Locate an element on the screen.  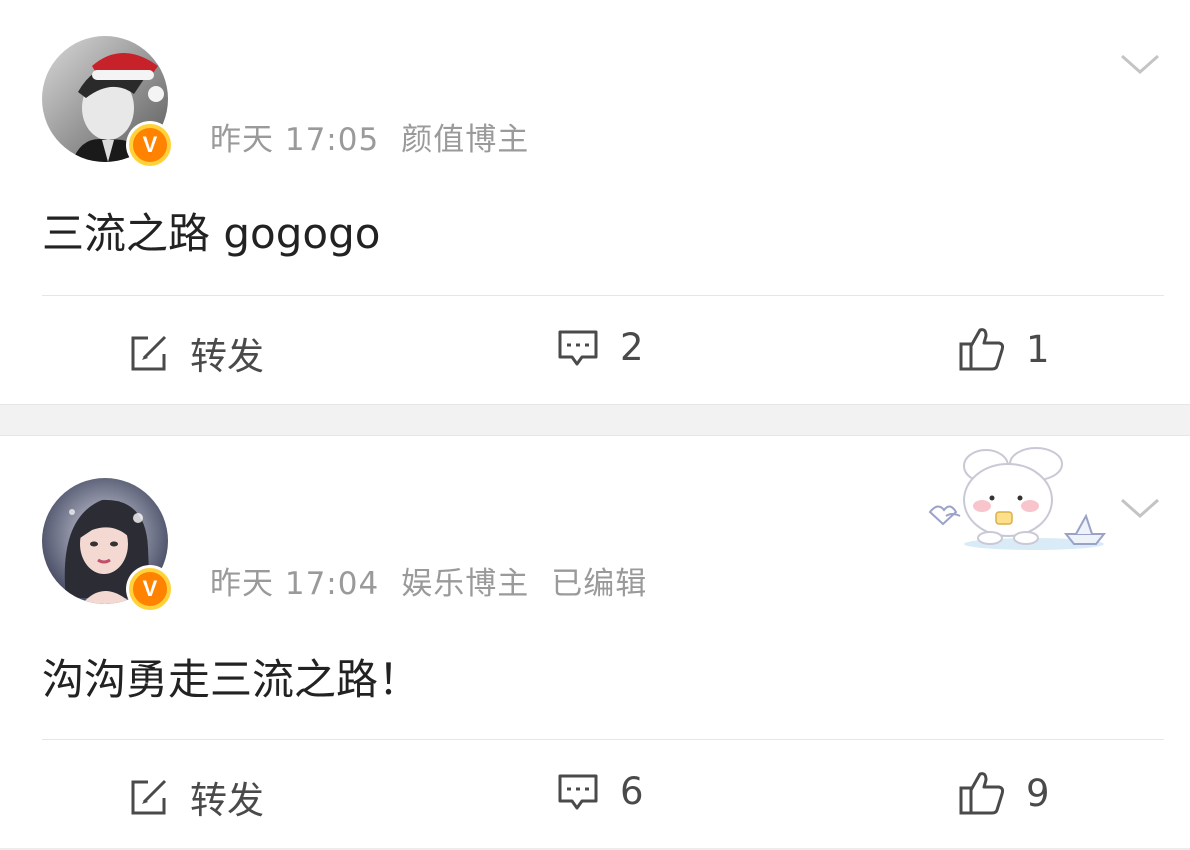
comment-count: 2 is located at coordinates (632, 347).